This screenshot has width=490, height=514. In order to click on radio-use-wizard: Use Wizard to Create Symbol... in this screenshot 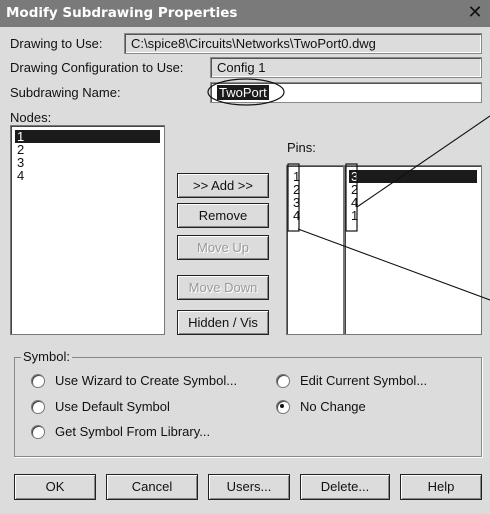, I will do `click(134, 380)`.